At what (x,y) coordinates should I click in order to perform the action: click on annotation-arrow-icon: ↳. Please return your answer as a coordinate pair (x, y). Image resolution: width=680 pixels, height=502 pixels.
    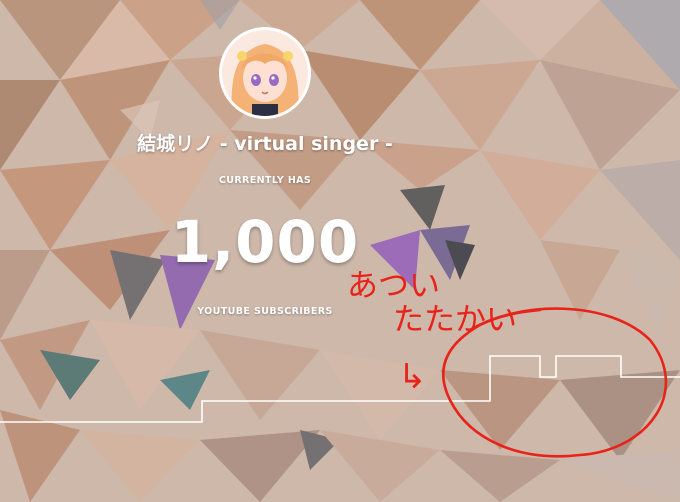
    Looking at the image, I should click on (412, 377).